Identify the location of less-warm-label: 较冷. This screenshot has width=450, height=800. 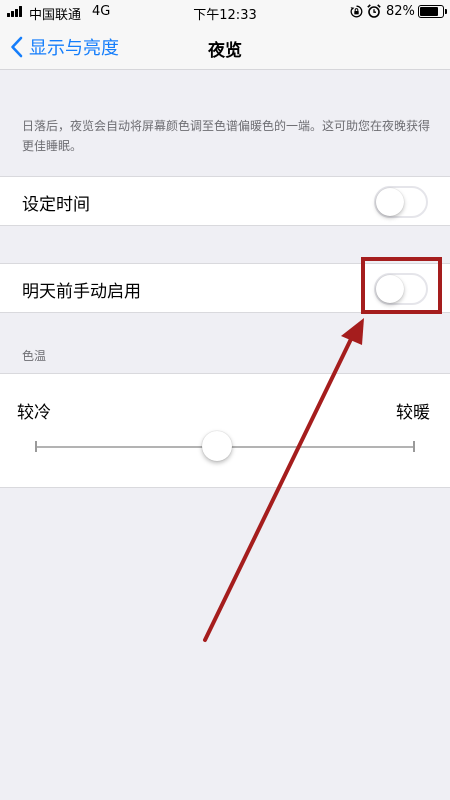
(34, 413).